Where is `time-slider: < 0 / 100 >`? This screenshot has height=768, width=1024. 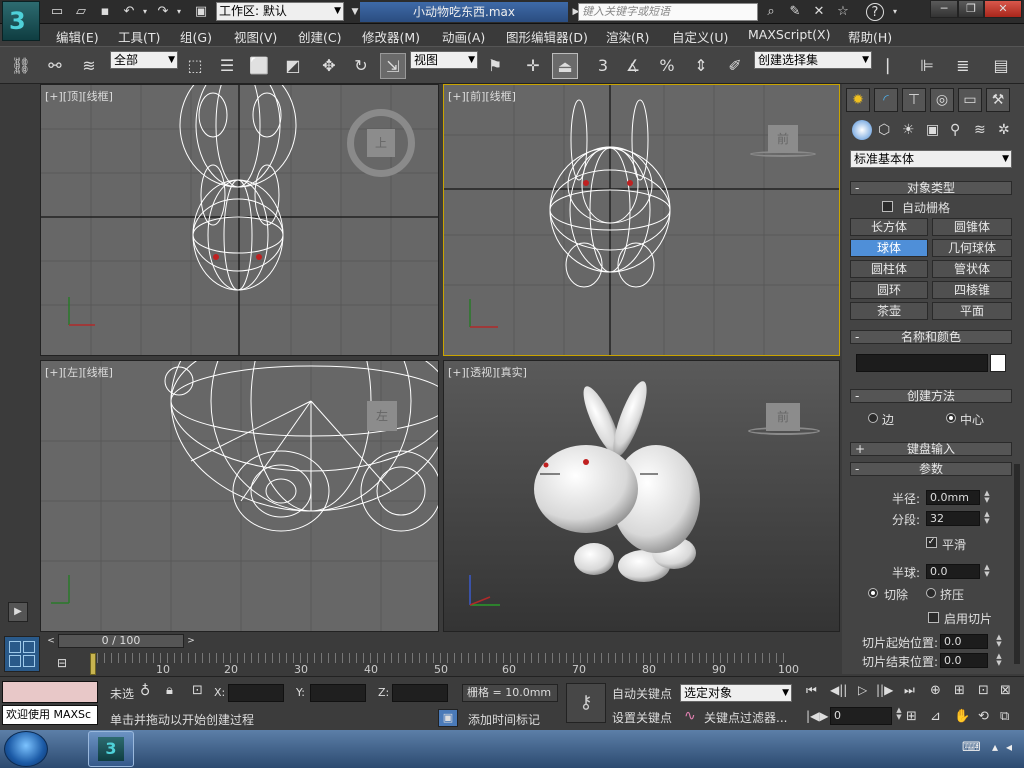 time-slider: < 0 / 100 > is located at coordinates (442, 642).